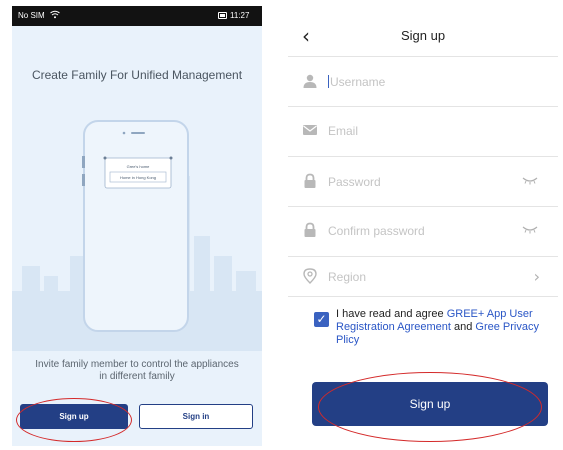  What do you see at coordinates (423, 82) in the screenshot?
I see `username-field: Username` at bounding box center [423, 82].